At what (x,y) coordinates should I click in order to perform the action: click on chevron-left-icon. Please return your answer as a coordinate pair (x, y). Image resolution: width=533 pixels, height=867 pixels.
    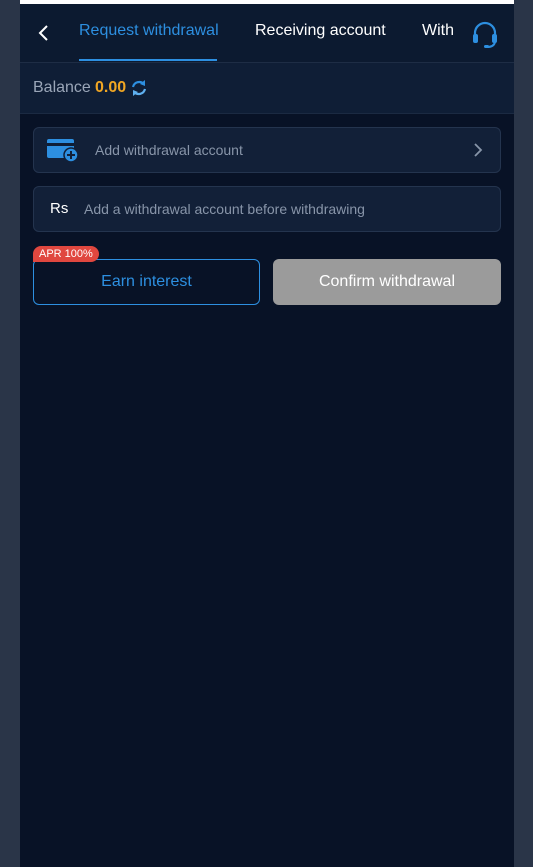
    Looking at the image, I should click on (43, 33).